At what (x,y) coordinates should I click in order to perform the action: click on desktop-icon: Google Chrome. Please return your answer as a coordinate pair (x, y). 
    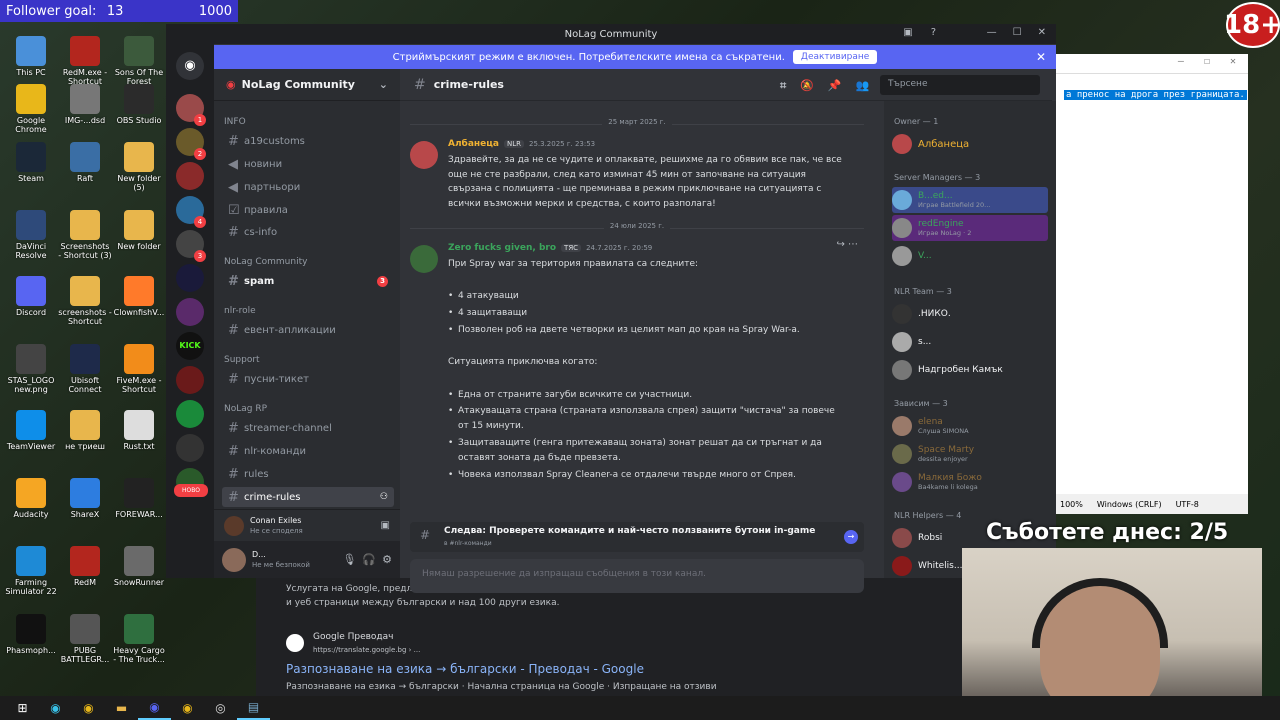
    Looking at the image, I should click on (31, 109).